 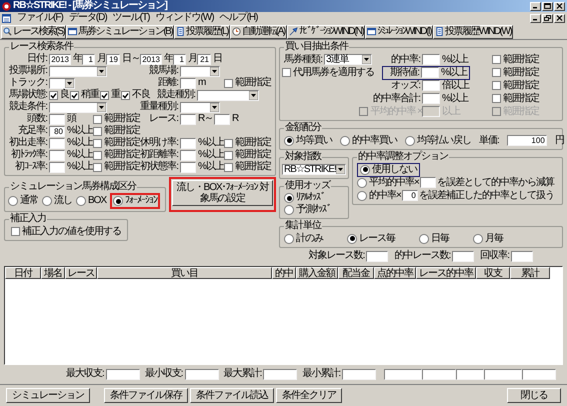 I want to click on radio-button: ﾘｱﾙｵｯｽﾞ, so click(x=304, y=198).